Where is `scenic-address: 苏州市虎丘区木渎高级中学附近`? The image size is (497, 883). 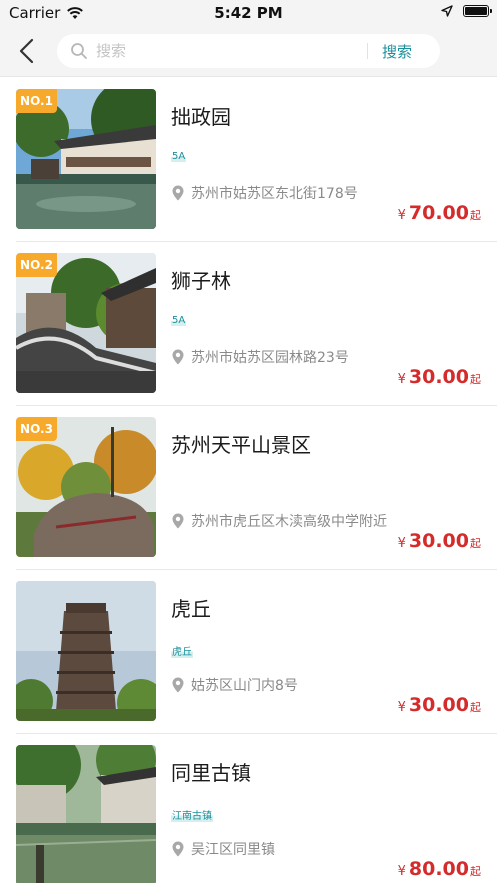 scenic-address: 苏州市虎丘区木渎高级中学附近 is located at coordinates (279, 521).